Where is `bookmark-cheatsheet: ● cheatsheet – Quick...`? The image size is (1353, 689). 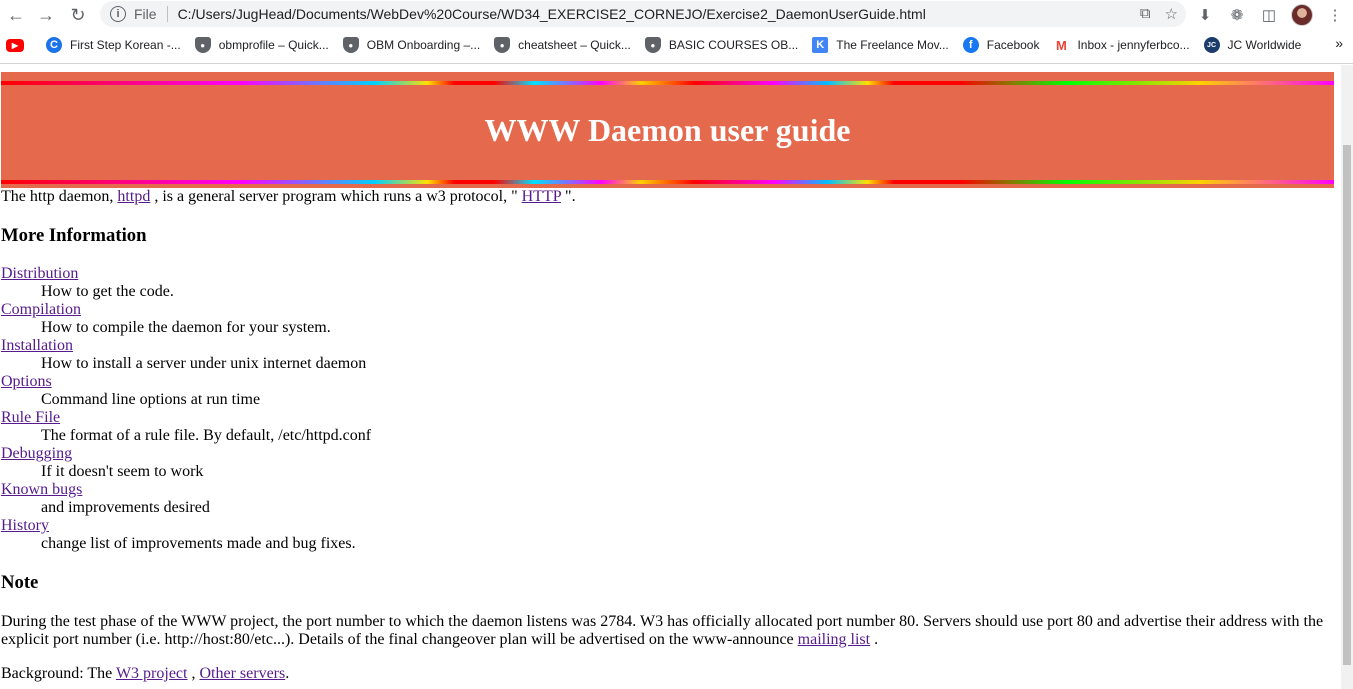
bookmark-cheatsheet: ● cheatsheet – Quick... is located at coordinates (563, 45).